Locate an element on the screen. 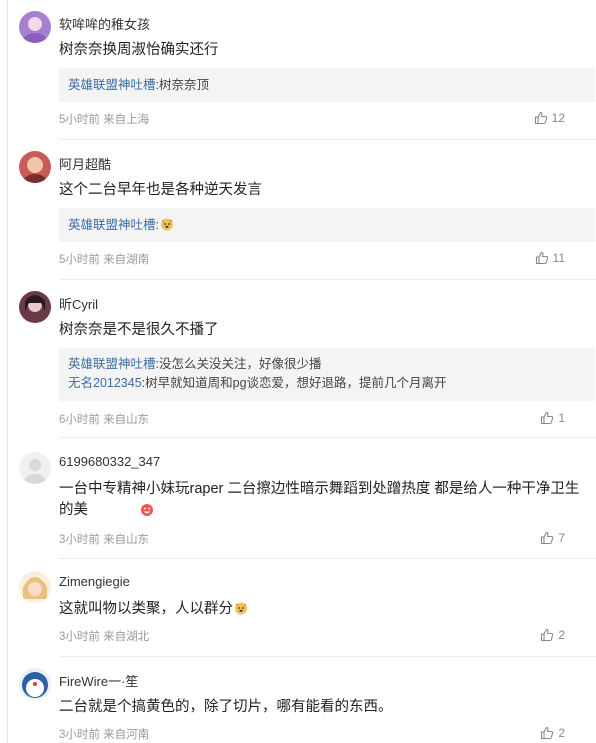  comment-meta: 3小时前 来自山东 is located at coordinates (104, 539).